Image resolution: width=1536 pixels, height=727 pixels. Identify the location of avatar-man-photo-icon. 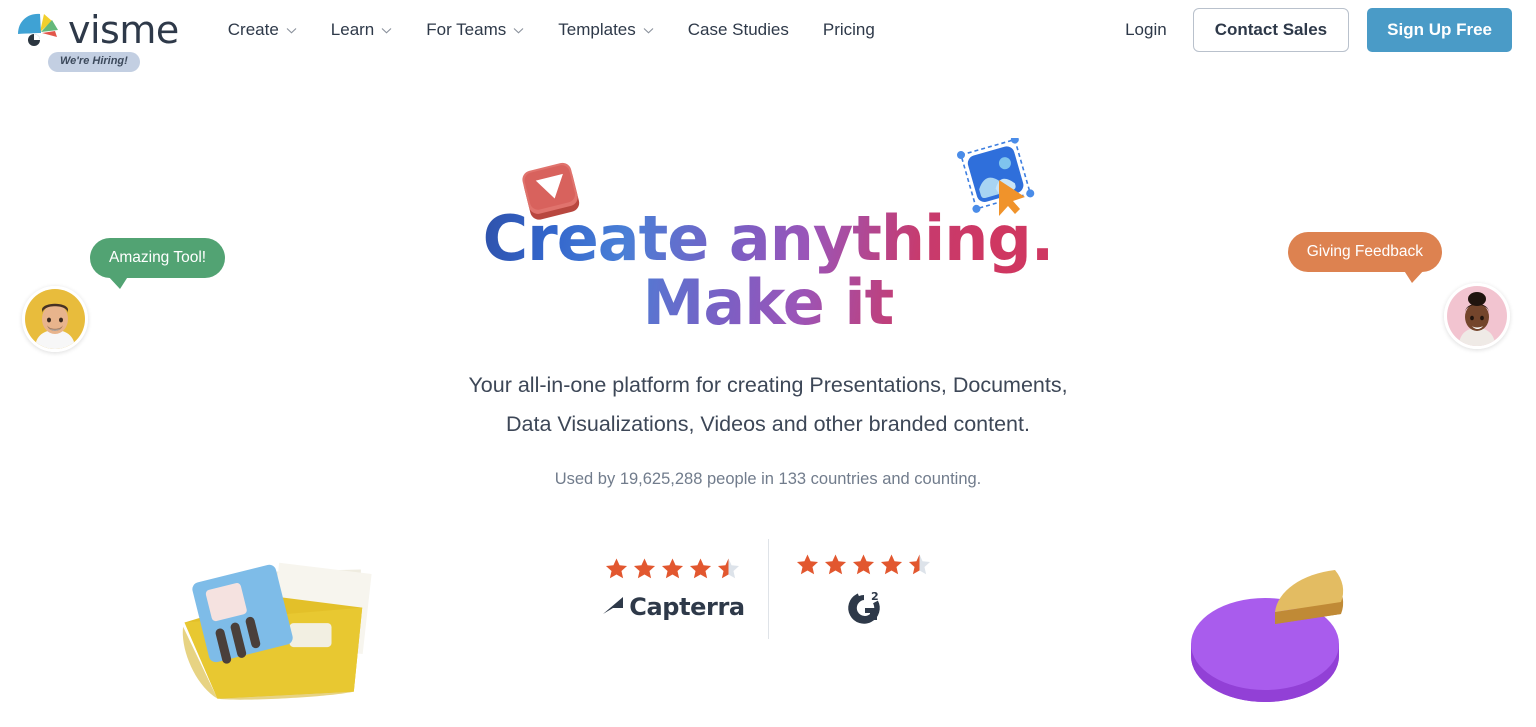
(55, 319).